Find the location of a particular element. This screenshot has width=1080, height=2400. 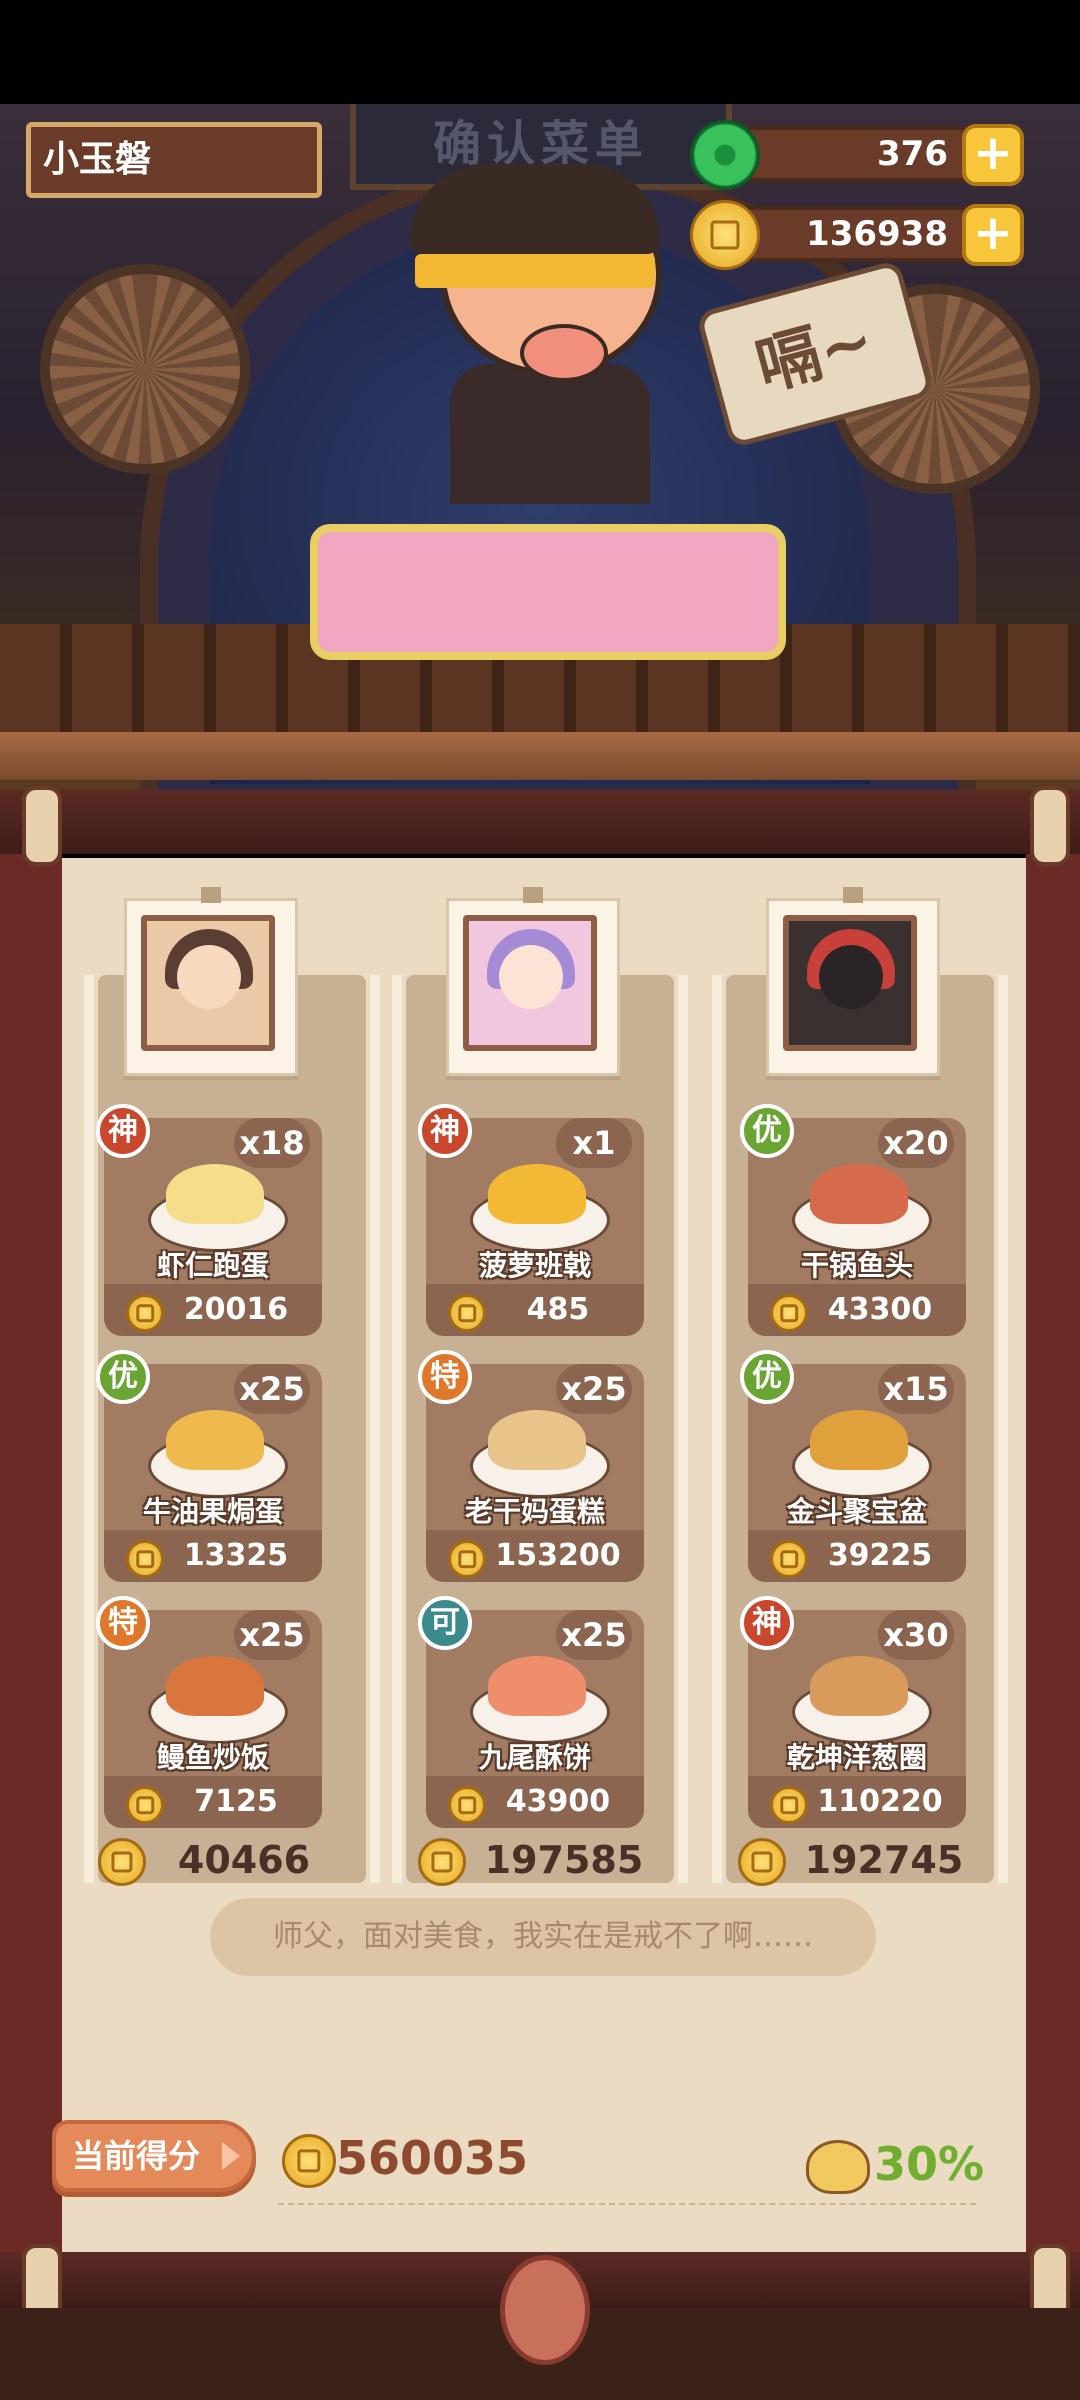

dish-price-bar: 110220 is located at coordinates (857, 1802).